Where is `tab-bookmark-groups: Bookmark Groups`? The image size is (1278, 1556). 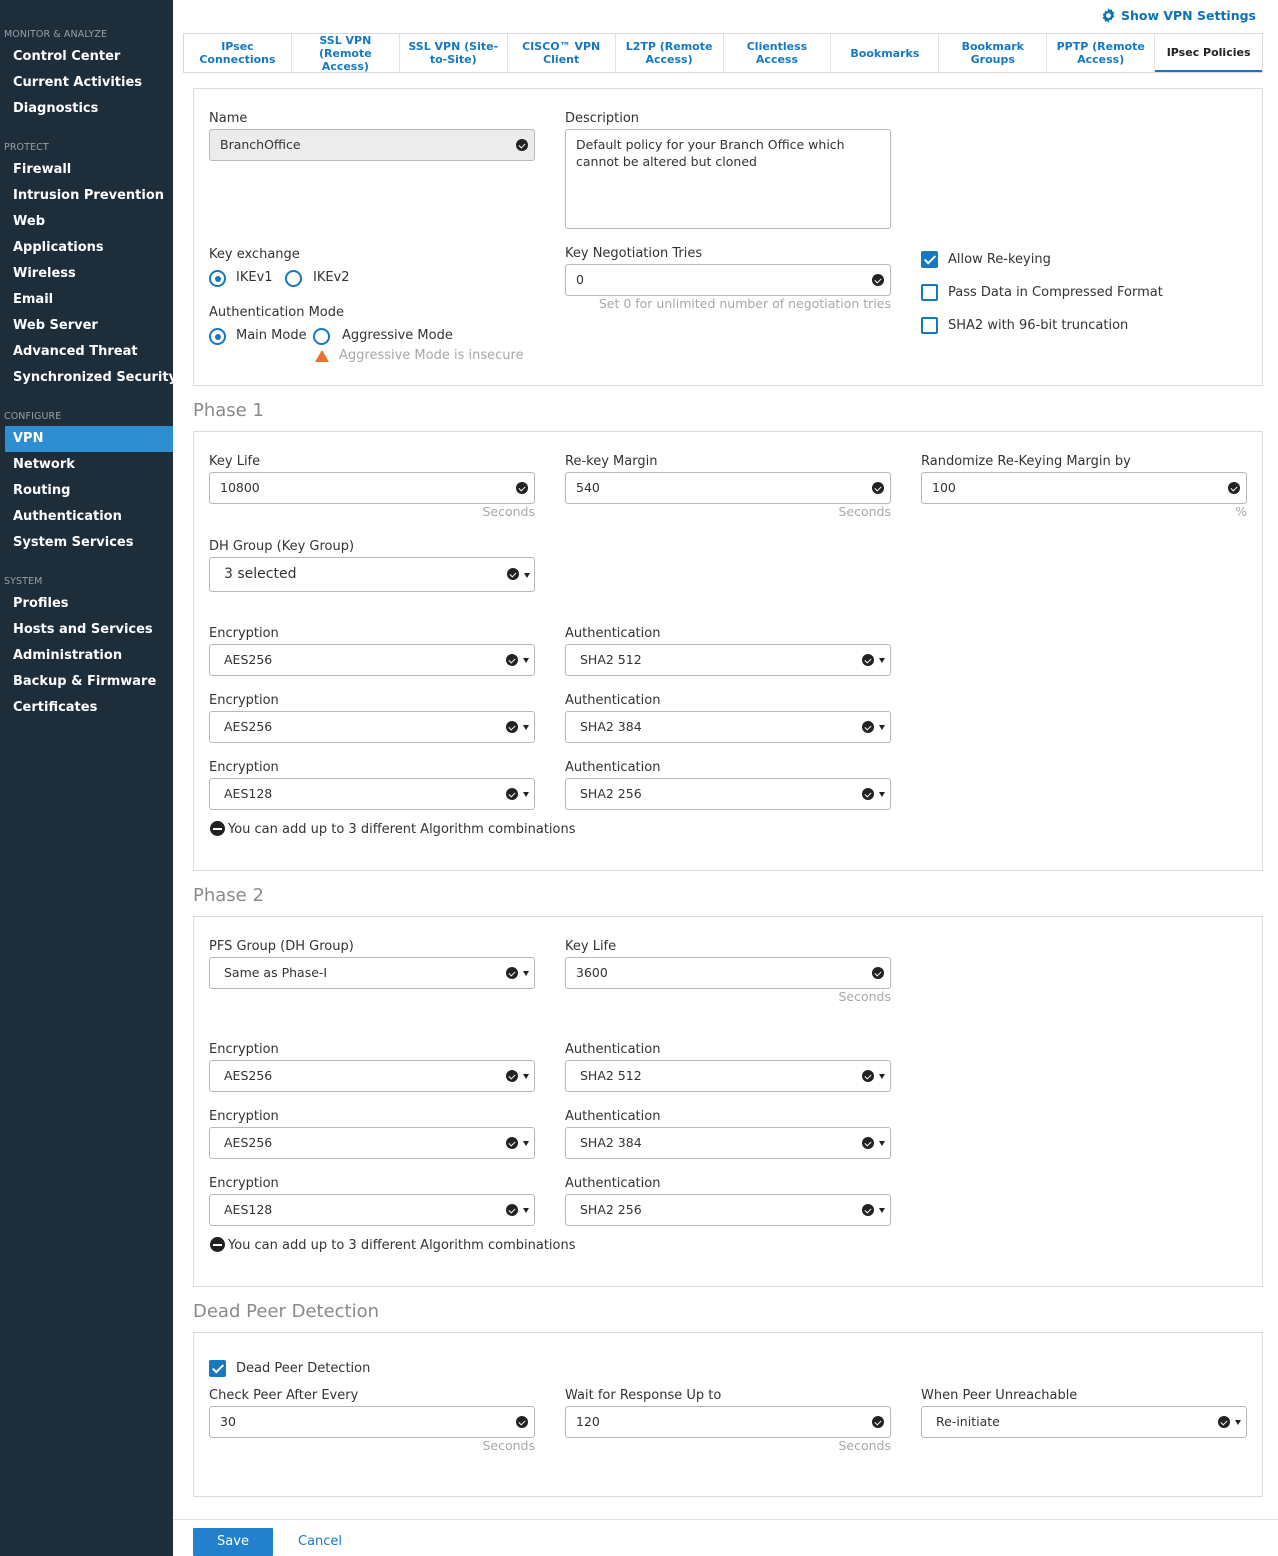 tab-bookmark-groups: Bookmark Groups is located at coordinates (993, 53).